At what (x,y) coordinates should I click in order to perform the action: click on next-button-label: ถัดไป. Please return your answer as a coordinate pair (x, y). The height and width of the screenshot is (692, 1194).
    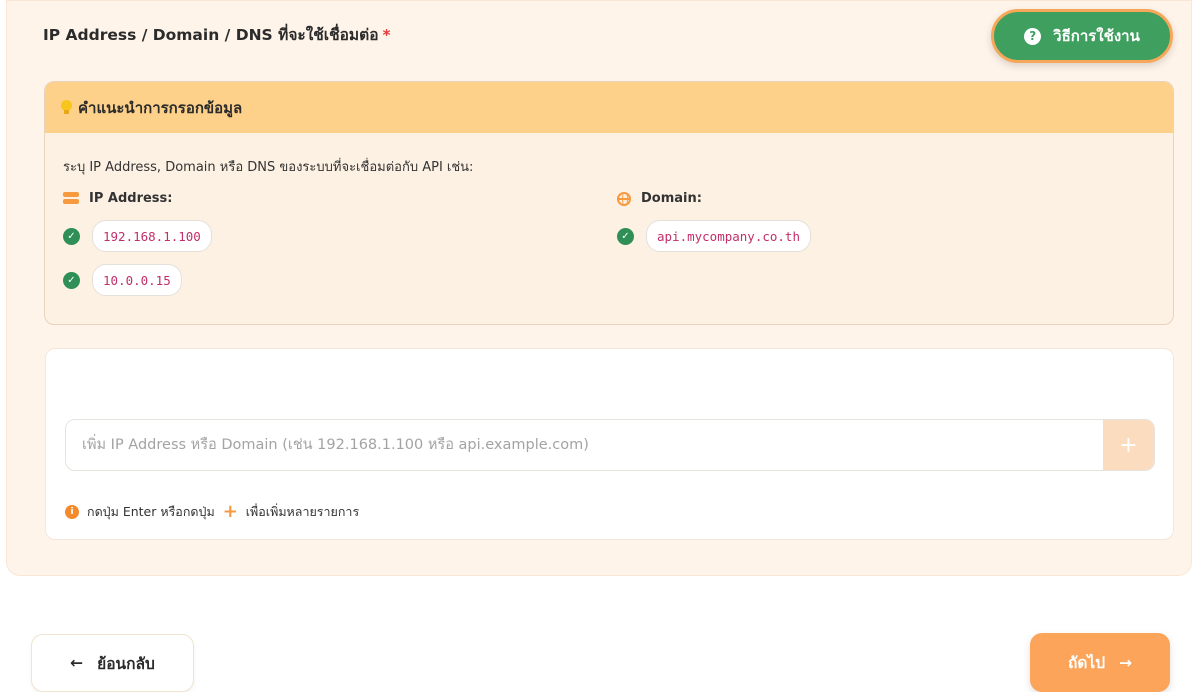
    Looking at the image, I should click on (1086, 663).